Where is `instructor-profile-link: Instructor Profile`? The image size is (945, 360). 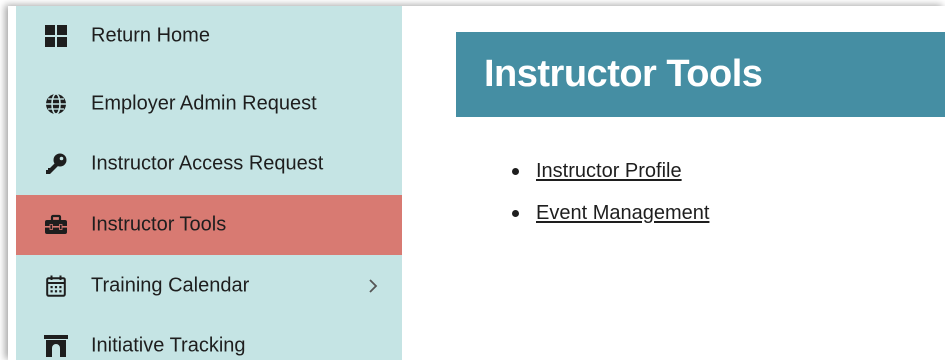
instructor-profile-link: Instructor Profile is located at coordinates (609, 171).